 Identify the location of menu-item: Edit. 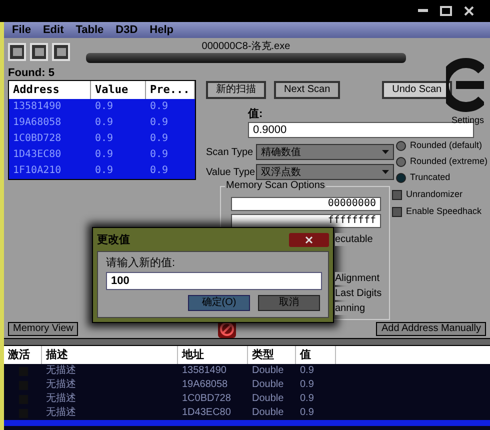
(53, 30).